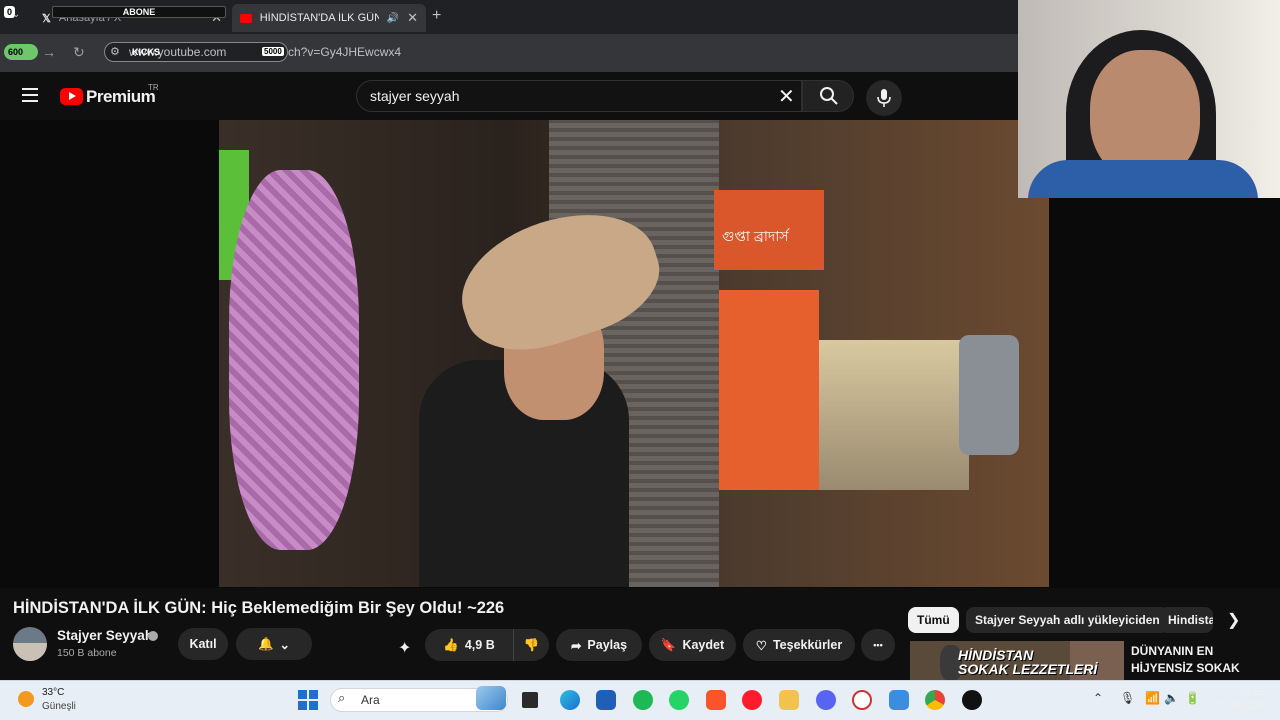 The image size is (1280, 720). I want to click on url-suffix: ch?v=Gy4JHEwcwx4, so click(345, 52).